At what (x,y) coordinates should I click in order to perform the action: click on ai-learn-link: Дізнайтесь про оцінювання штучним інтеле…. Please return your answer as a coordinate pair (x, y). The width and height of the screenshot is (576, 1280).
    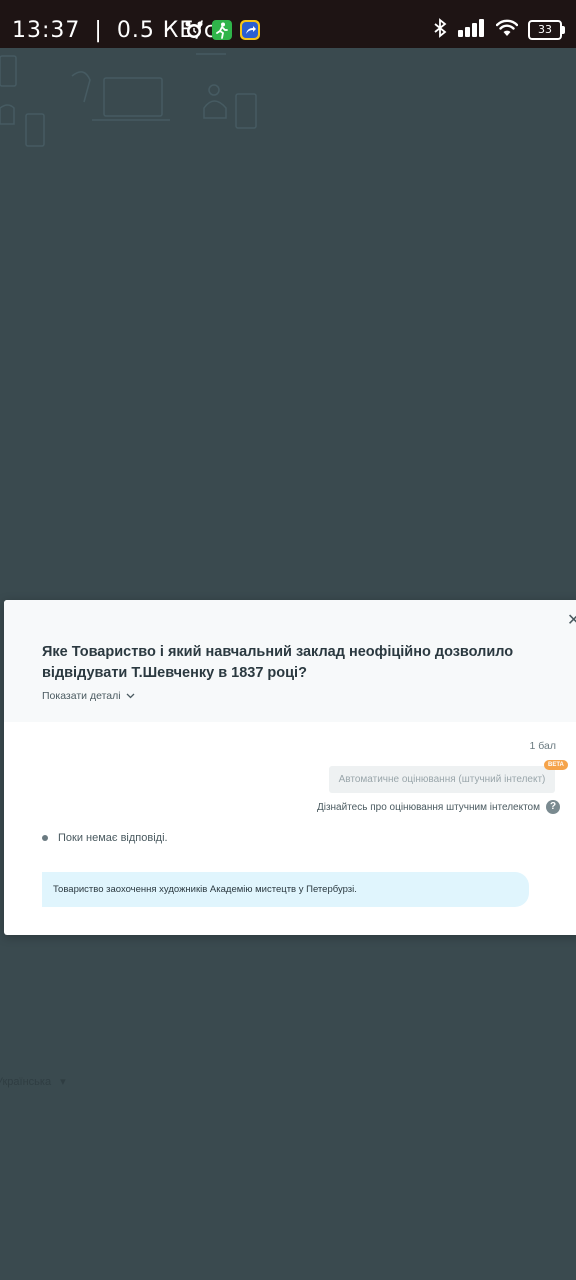
    Looking at the image, I should click on (438, 807).